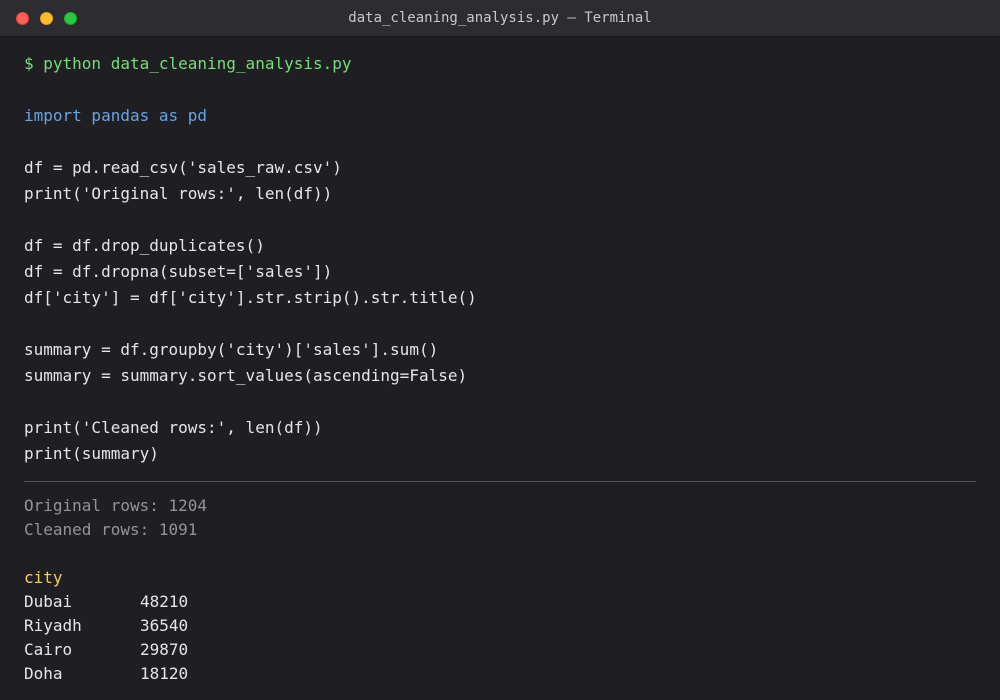 The width and height of the screenshot is (1000, 700). Describe the element at coordinates (91, 453) in the screenshot. I see `code-line-print-summary: print(summary)` at that location.